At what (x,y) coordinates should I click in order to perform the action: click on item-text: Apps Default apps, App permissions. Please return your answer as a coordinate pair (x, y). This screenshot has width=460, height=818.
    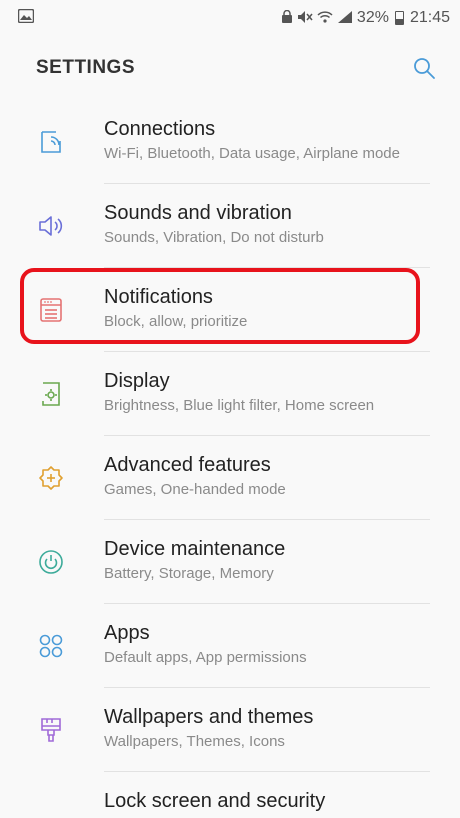
    Looking at the image, I should click on (267, 644).